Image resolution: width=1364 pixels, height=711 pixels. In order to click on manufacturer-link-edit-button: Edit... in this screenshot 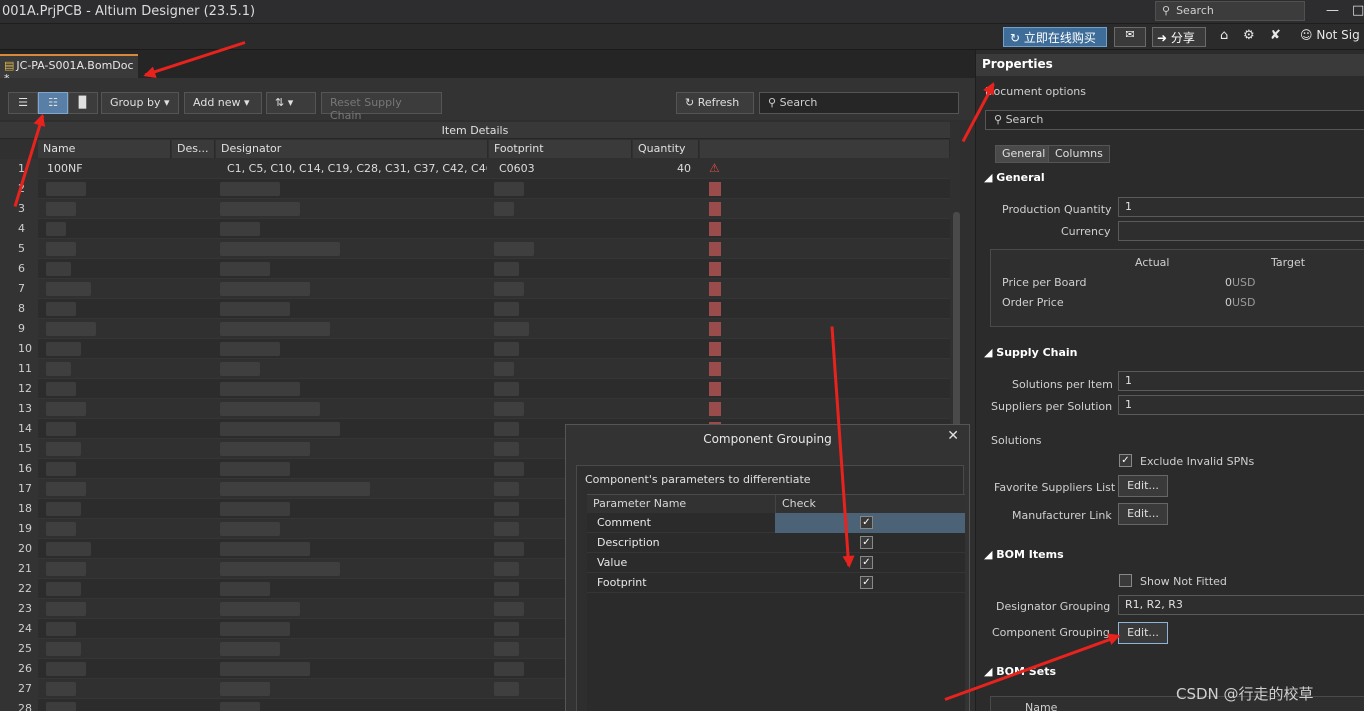, I will do `click(1143, 514)`.